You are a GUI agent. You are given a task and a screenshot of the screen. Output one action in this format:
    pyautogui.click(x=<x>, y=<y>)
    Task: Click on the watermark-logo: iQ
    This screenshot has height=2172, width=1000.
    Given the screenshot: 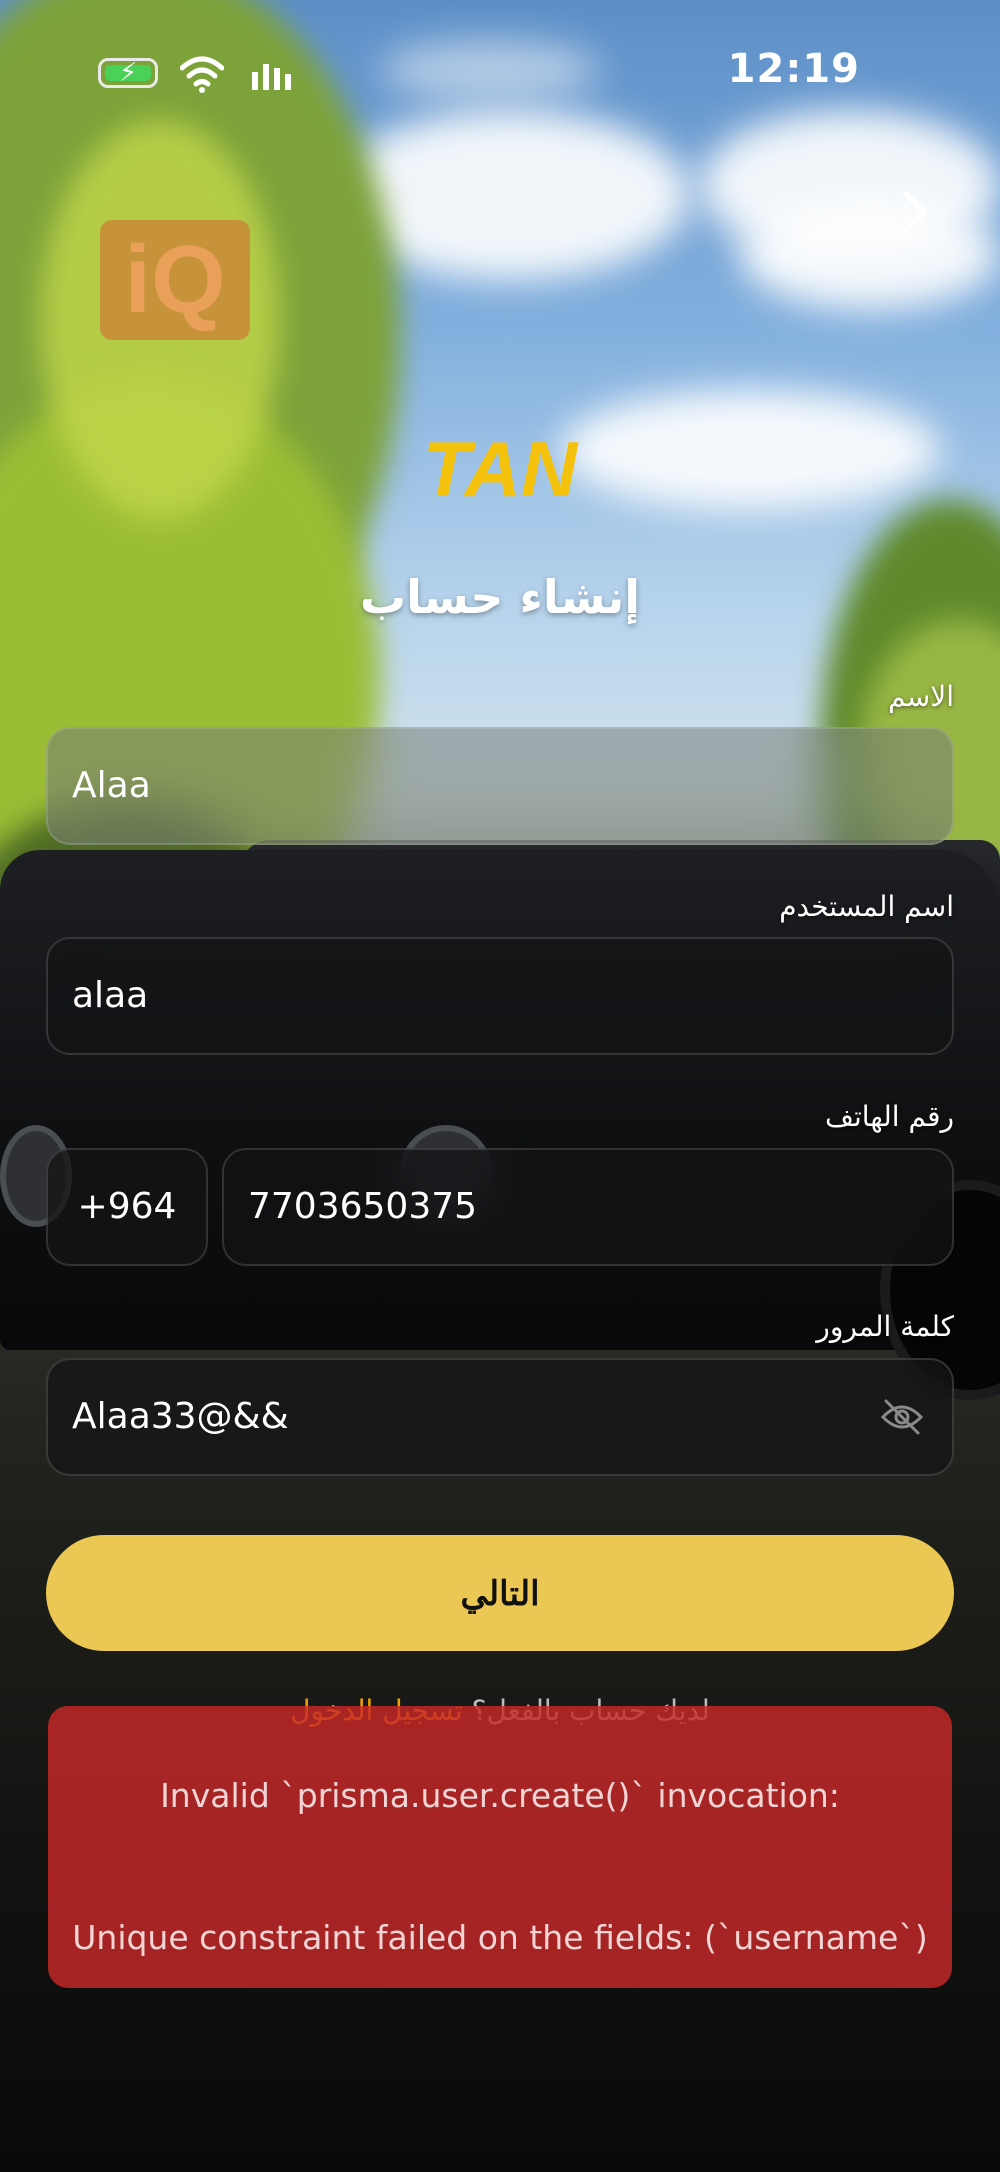 What is the action you would take?
    pyautogui.click(x=175, y=280)
    